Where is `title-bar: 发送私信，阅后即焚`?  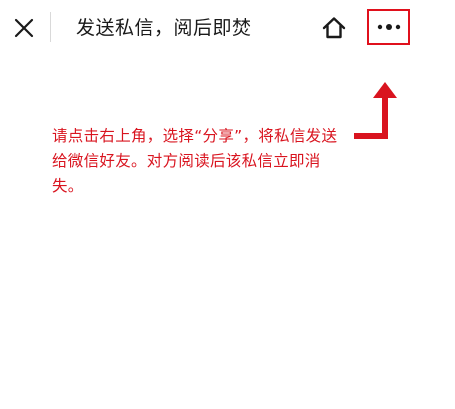 title-bar: 发送私信，阅后即焚 is located at coordinates (227, 28).